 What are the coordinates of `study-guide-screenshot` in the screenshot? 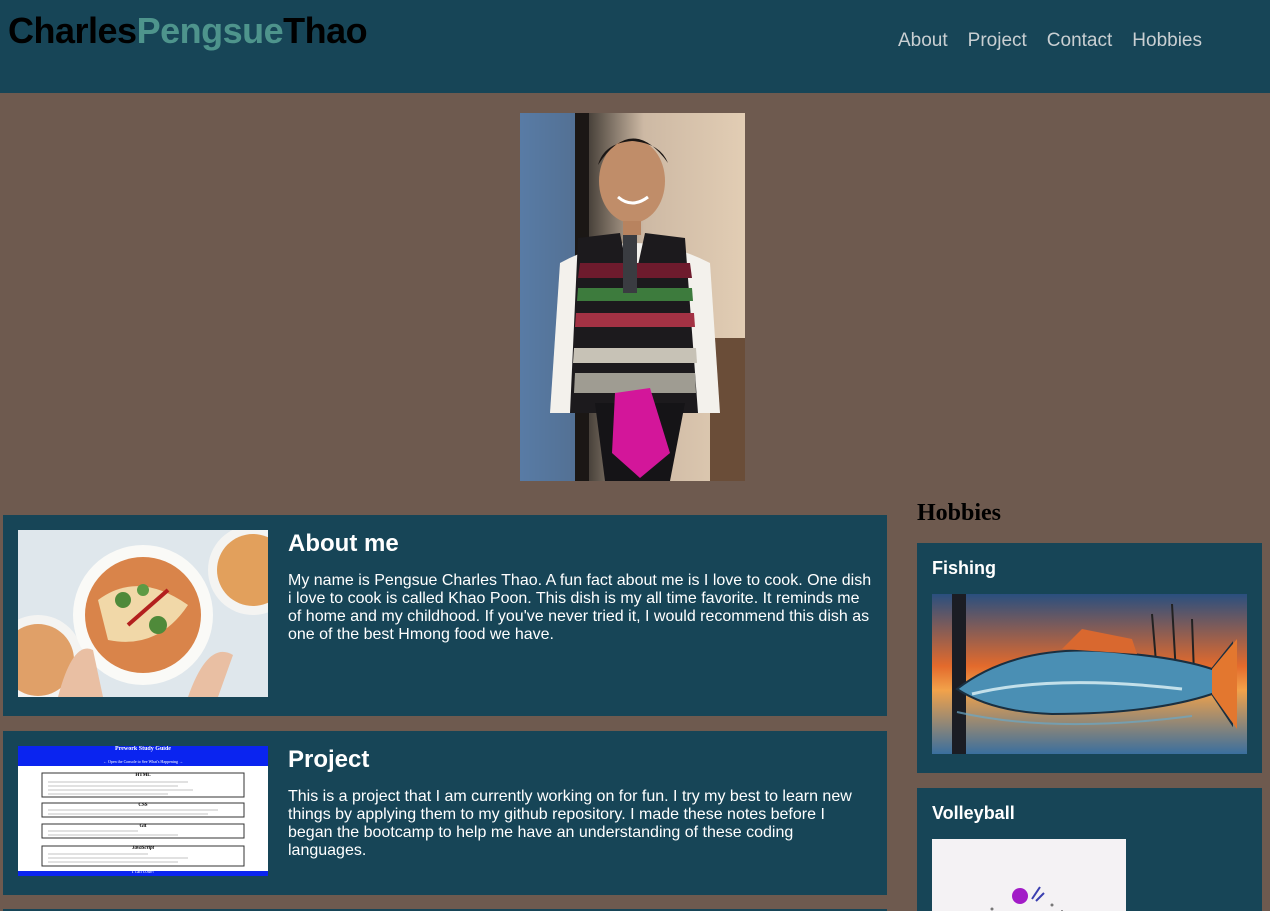 It's located at (143, 811).